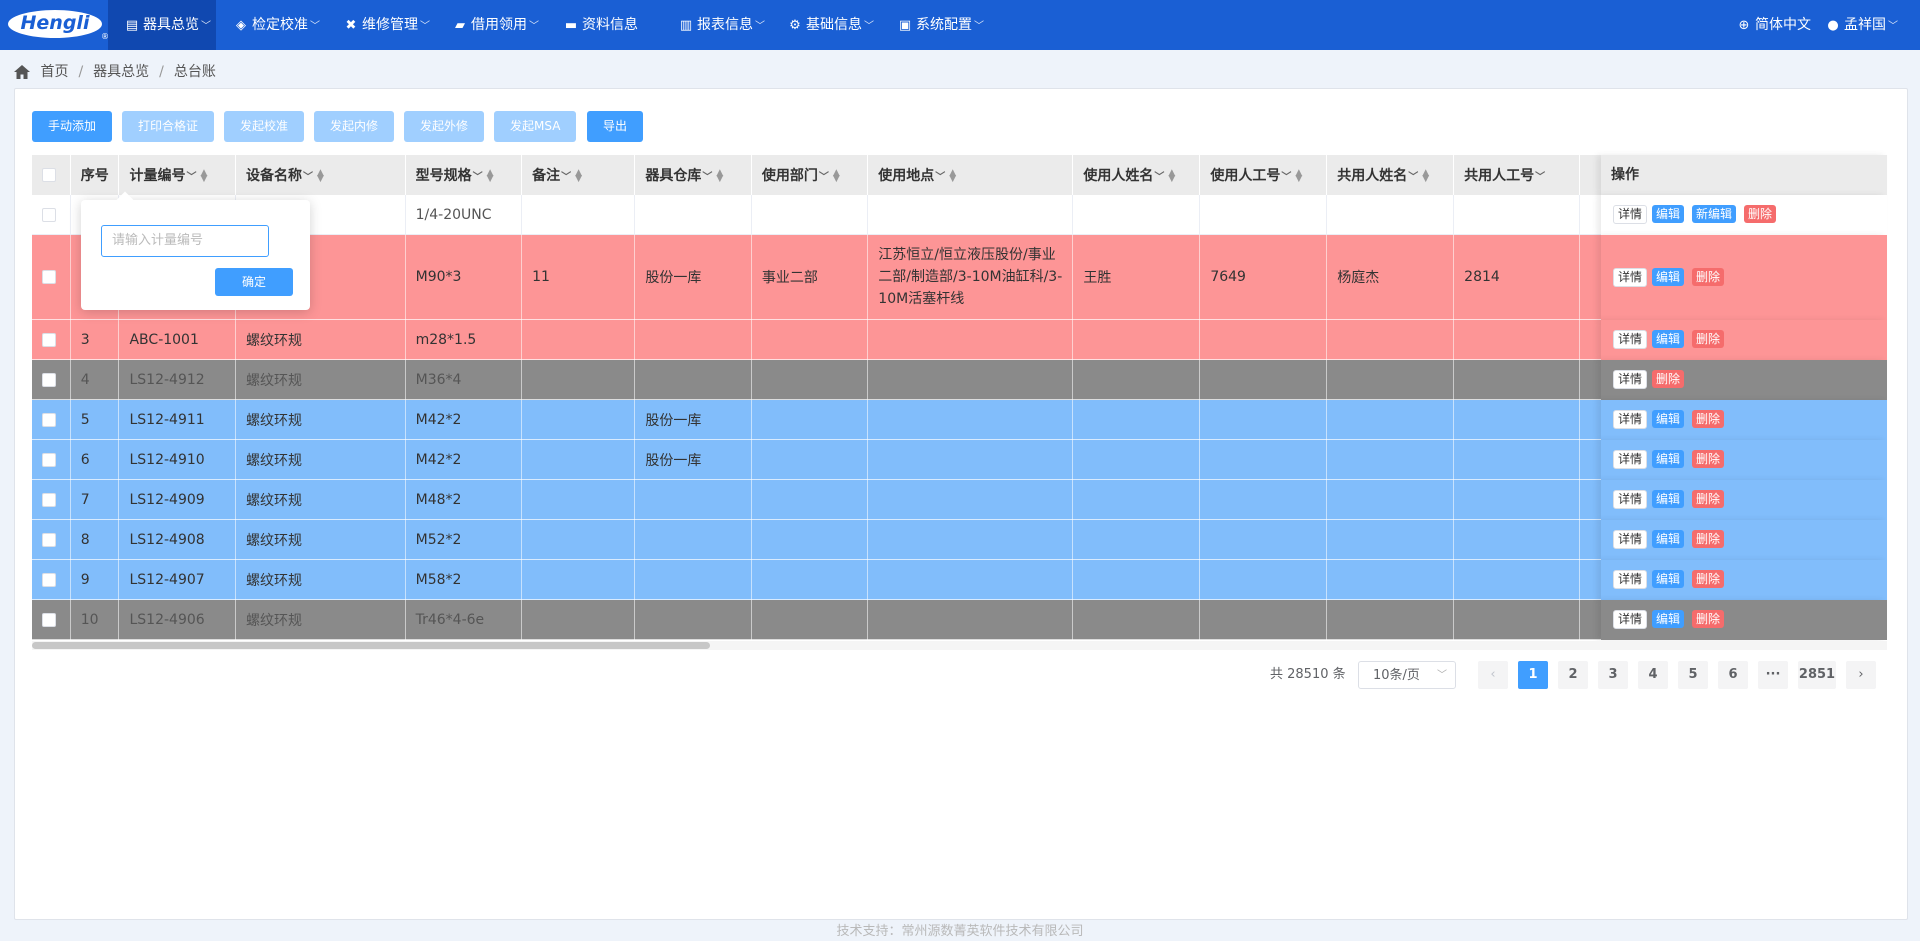 This screenshot has height=941, width=1920. What do you see at coordinates (615, 126) in the screenshot?
I see `export-button: 导出` at bounding box center [615, 126].